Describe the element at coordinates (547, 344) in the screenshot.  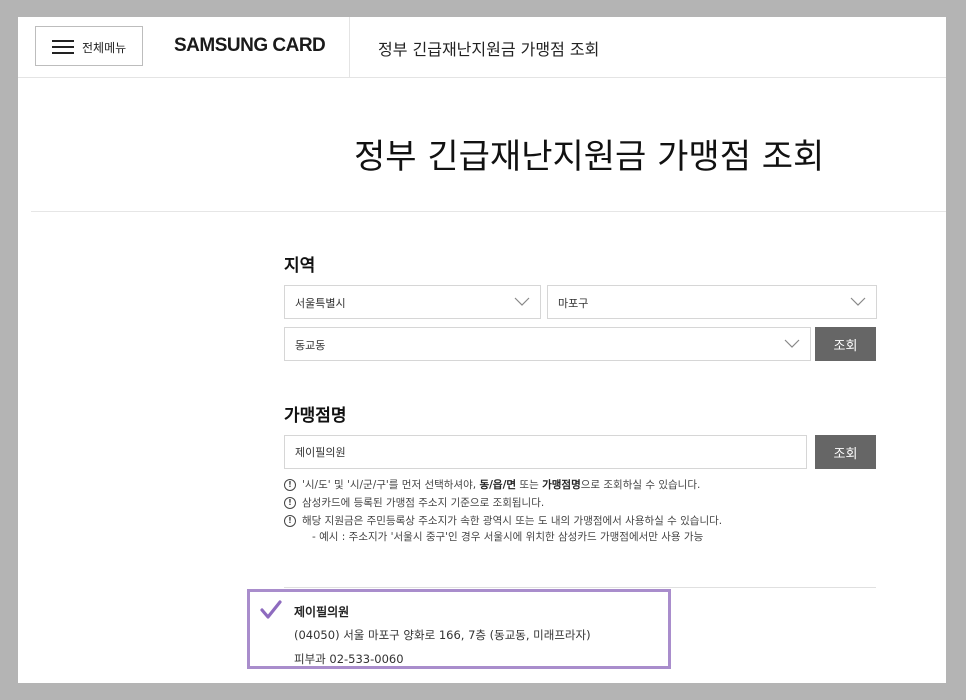
I see `dong-select: 동교동` at that location.